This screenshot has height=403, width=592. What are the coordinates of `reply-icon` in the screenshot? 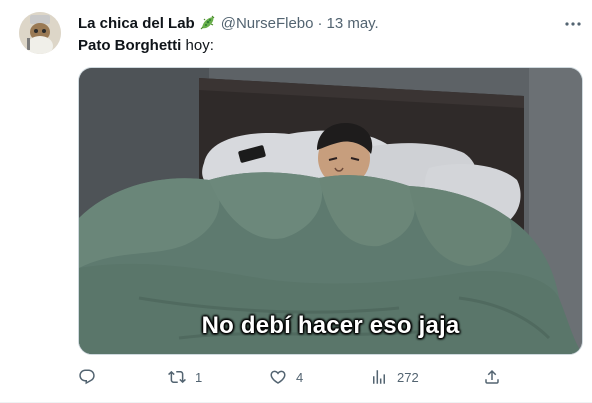 It's located at (87, 377).